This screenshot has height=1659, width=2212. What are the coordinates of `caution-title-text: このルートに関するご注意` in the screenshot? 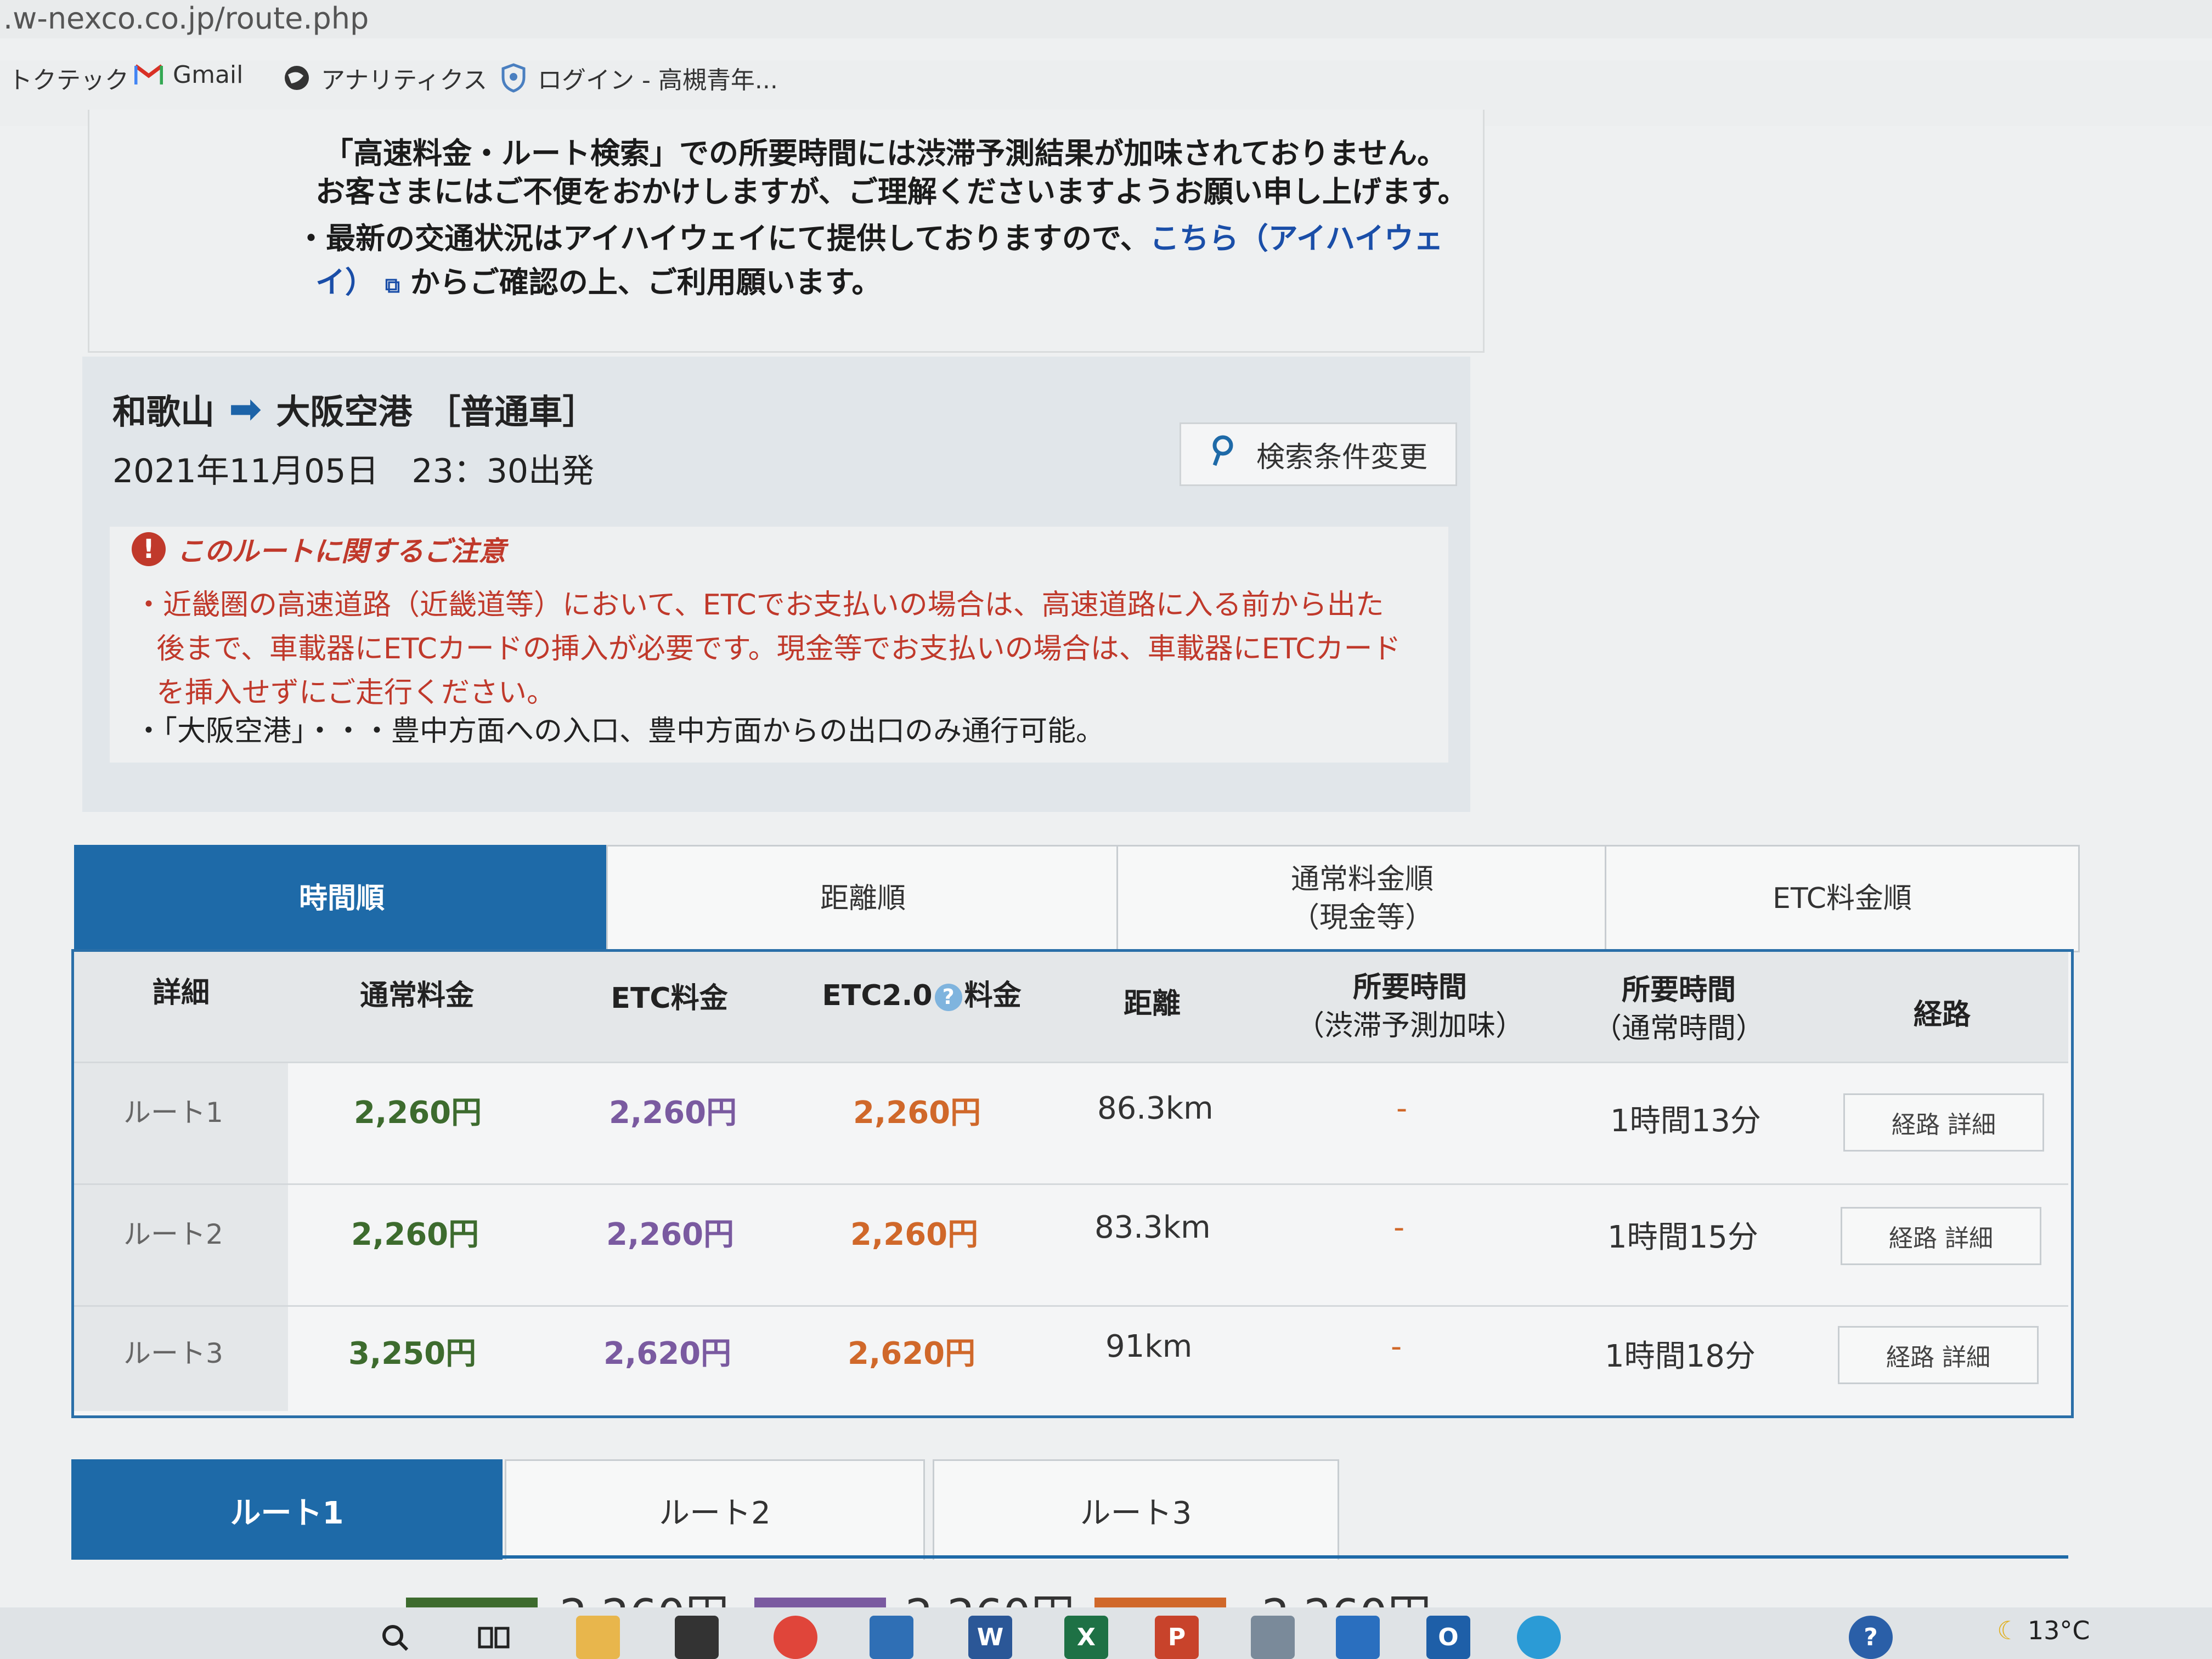 It's located at (342, 551).